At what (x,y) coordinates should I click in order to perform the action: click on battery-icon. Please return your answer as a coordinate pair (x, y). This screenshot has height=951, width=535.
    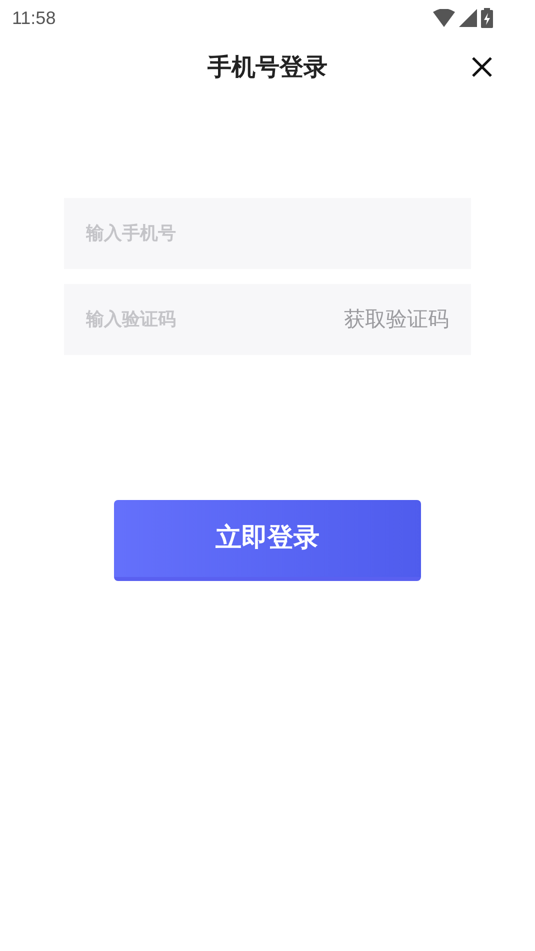
    Looking at the image, I should click on (487, 18).